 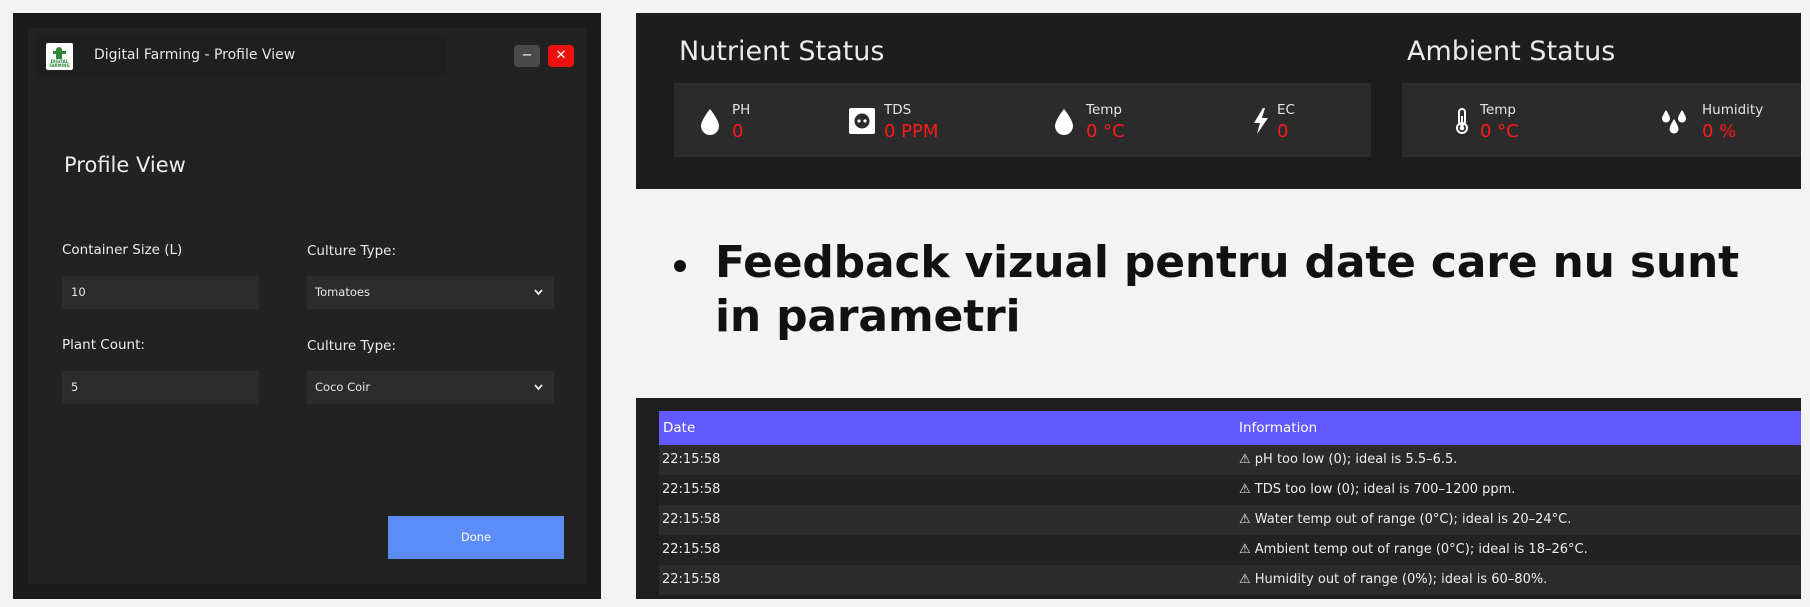 I want to click on substrate-type-select: Coco Coir, so click(x=430, y=387).